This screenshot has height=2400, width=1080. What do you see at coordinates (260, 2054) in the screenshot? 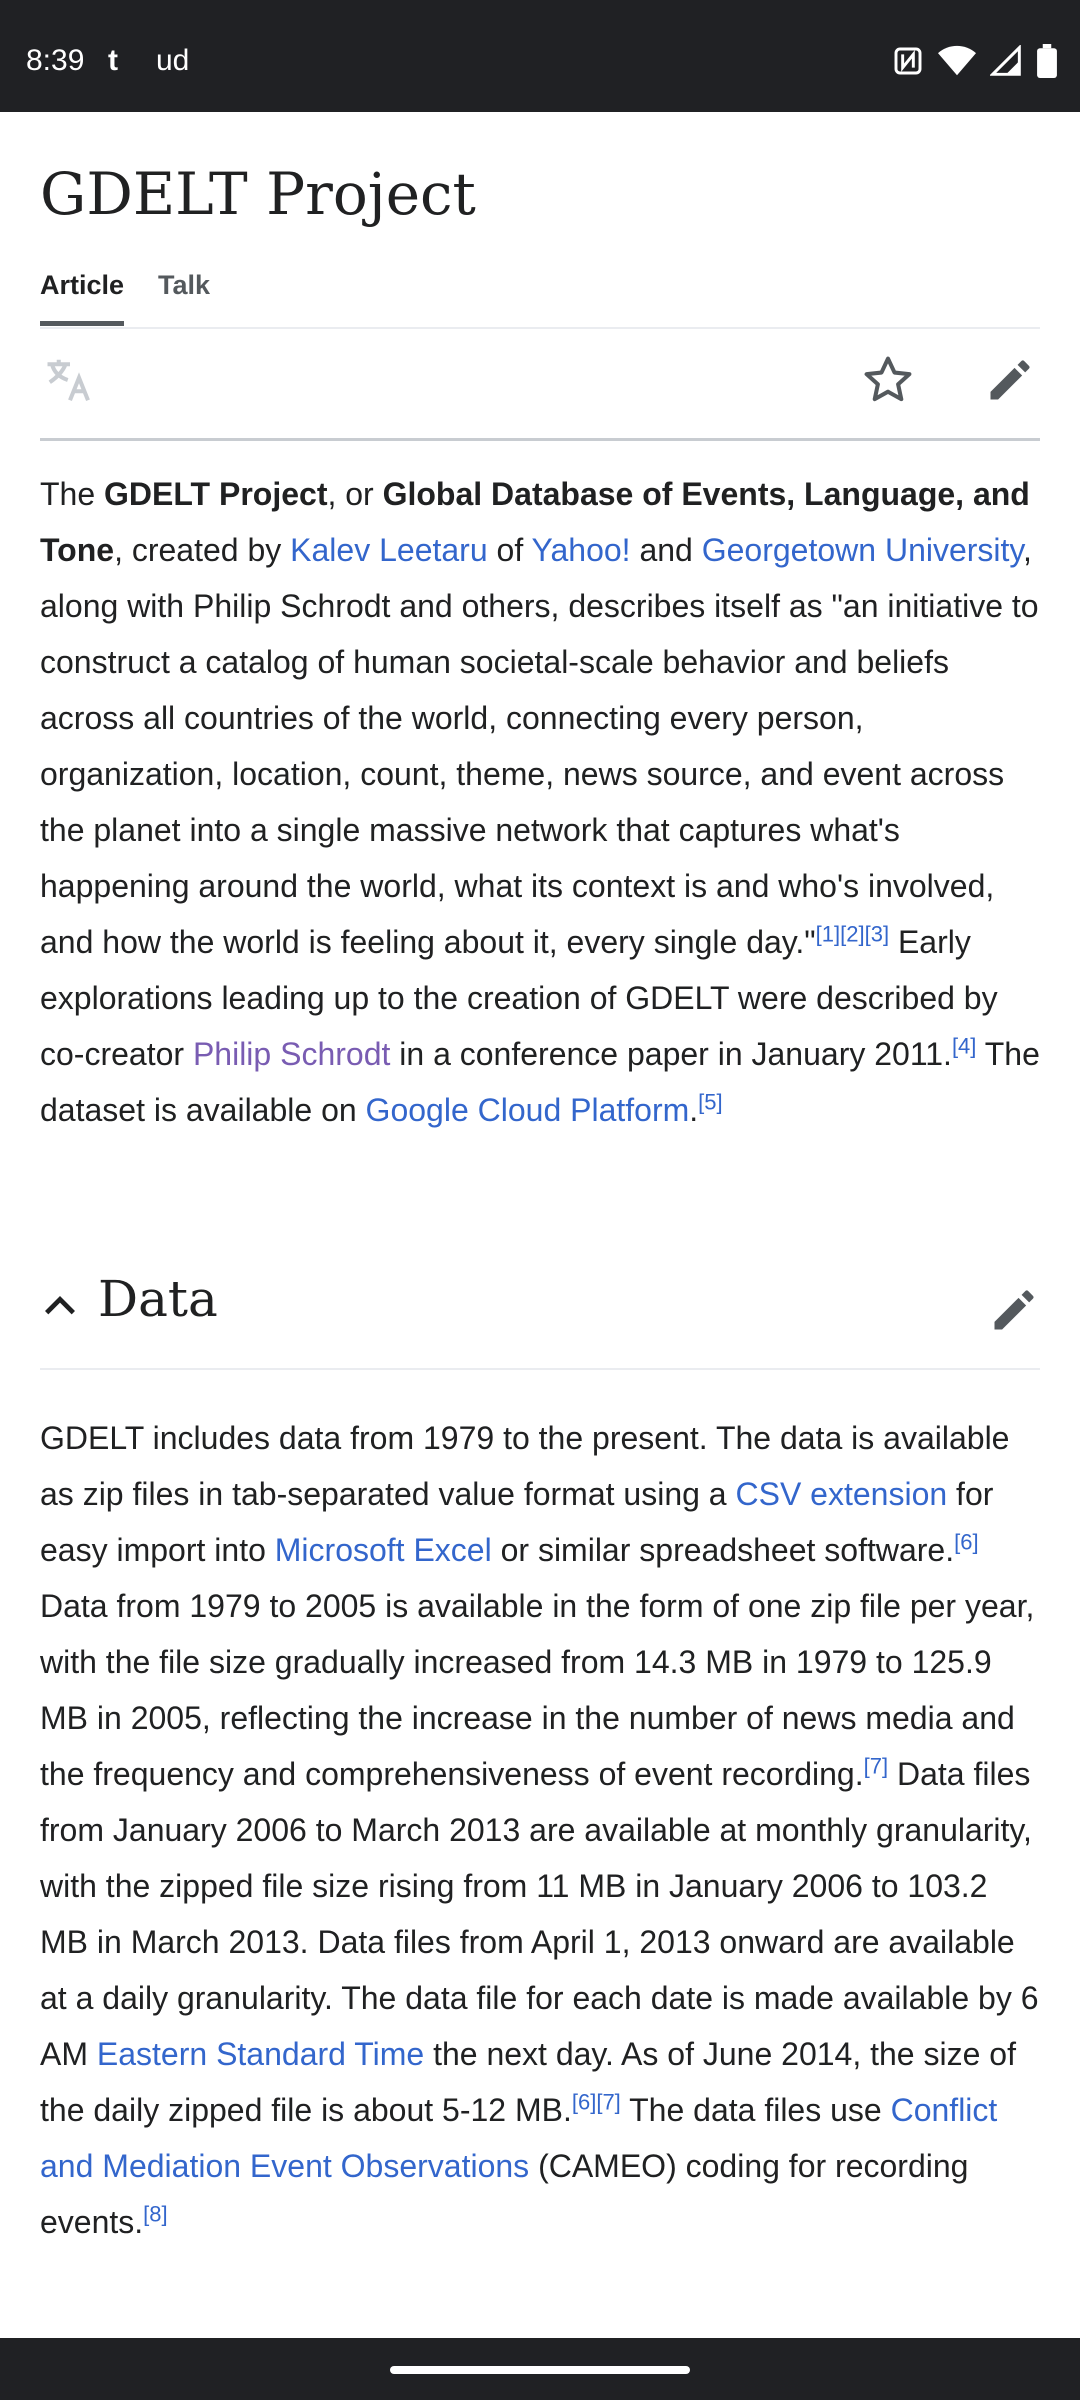
I see `link-eastern-standard-time: Eastern Standard Time` at bounding box center [260, 2054].